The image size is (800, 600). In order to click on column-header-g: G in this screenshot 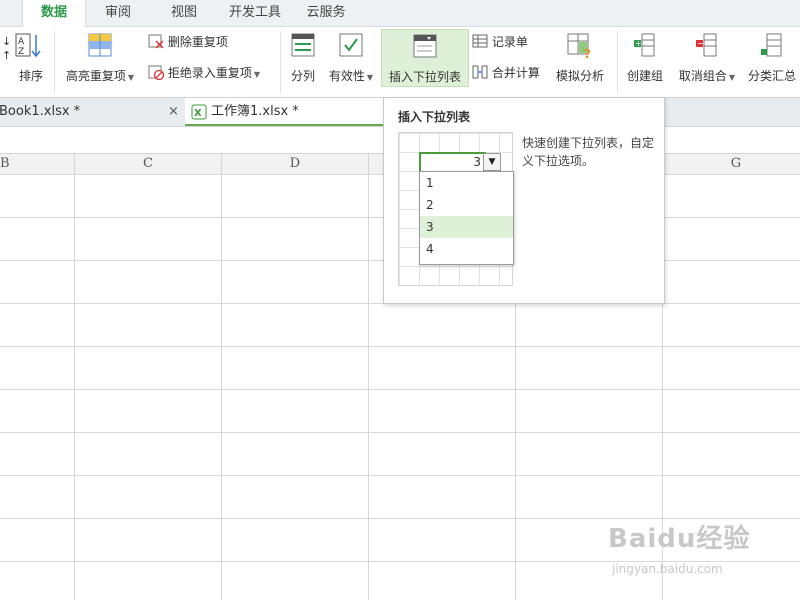, I will do `click(731, 164)`.